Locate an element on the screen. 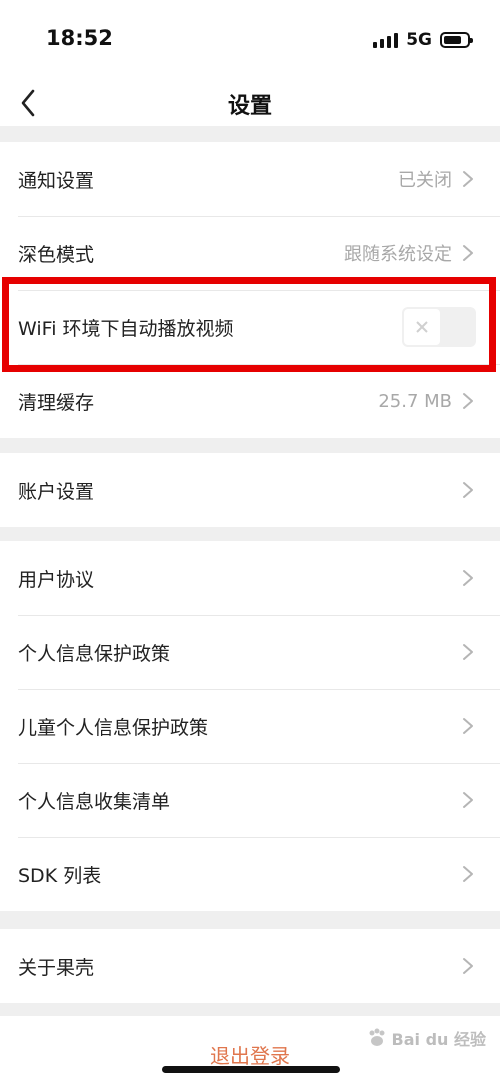  row-label: 用户协议 is located at coordinates (56, 579).